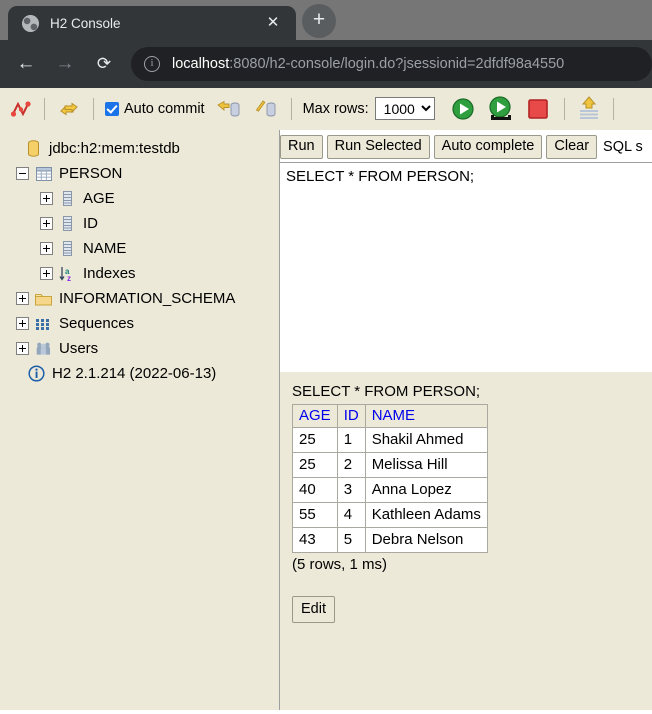  Describe the element at coordinates (313, 609) in the screenshot. I see `edit-button: Edit` at that location.